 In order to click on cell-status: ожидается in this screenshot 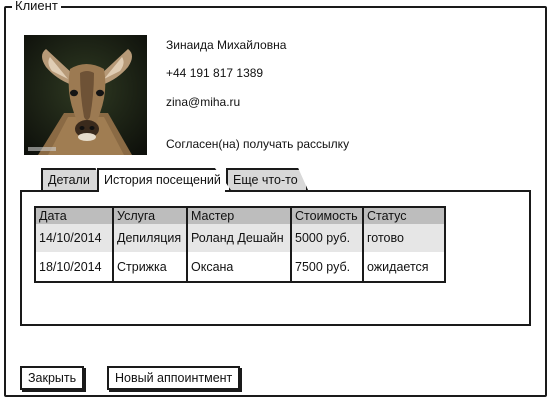, I will do `click(403, 266)`.